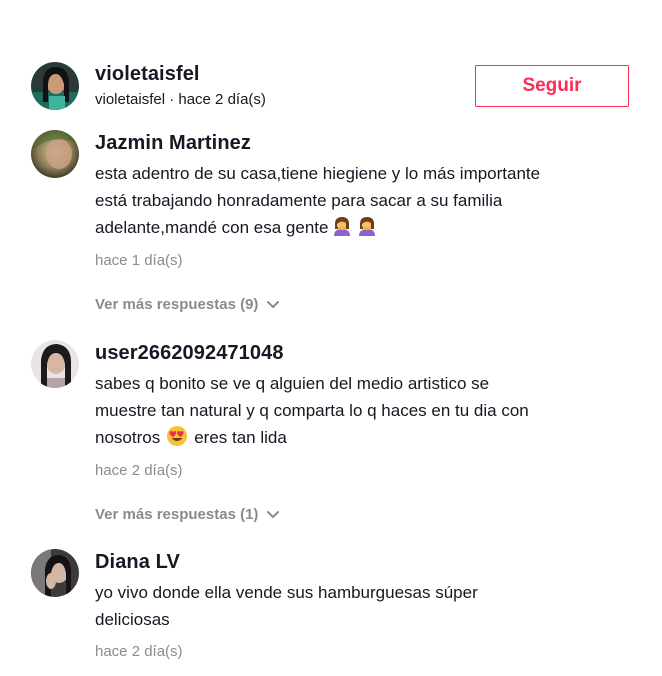 Image resolution: width=662 pixels, height=676 pixels. I want to click on follow-button: Seguir, so click(552, 86).